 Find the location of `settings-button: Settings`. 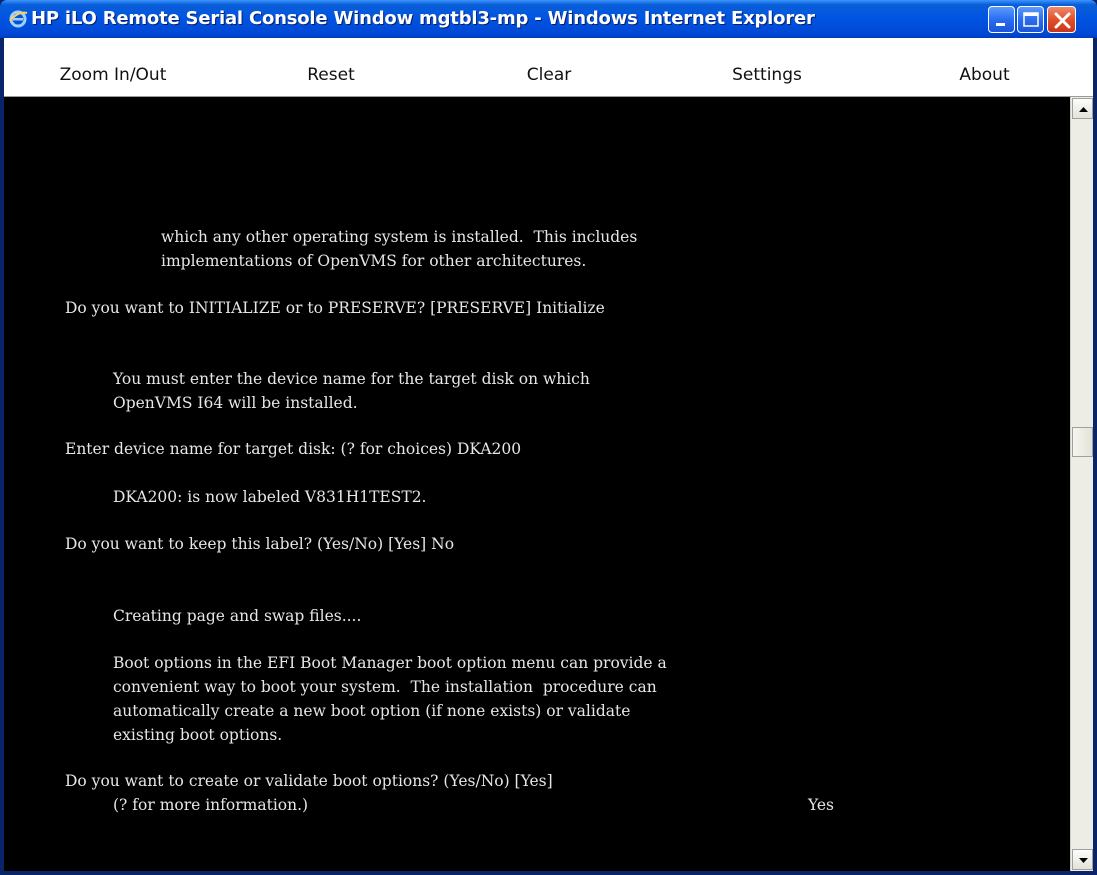

settings-button: Settings is located at coordinates (767, 75).